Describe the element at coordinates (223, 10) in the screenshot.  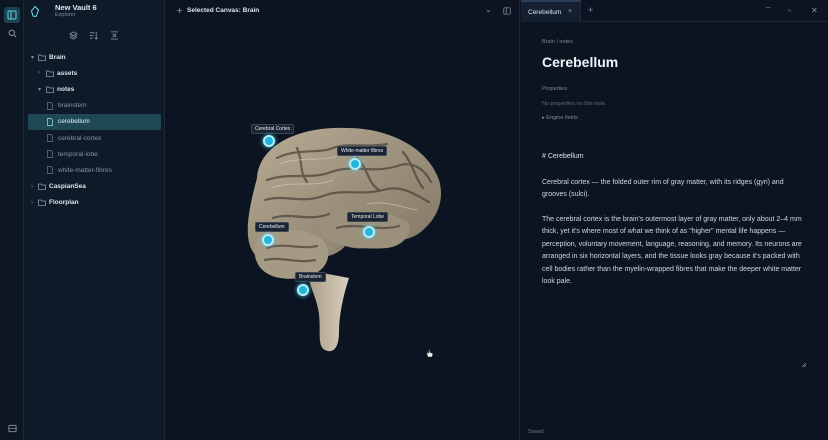
I see `canvas-title: Selected Canvas: Brain` at that location.